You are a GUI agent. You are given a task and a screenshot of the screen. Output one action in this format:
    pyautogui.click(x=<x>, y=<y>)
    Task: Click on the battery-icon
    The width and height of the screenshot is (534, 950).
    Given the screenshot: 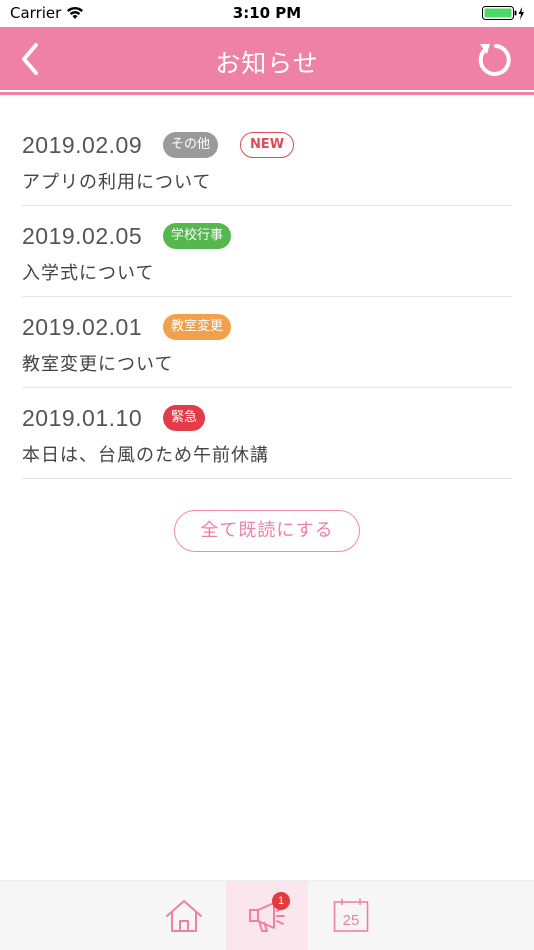 What is the action you would take?
    pyautogui.click(x=504, y=16)
    